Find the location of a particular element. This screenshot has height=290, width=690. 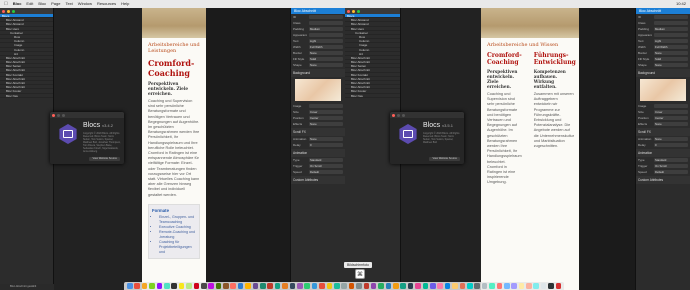

inspector-field: Cover is located at coordinates (326, 112).